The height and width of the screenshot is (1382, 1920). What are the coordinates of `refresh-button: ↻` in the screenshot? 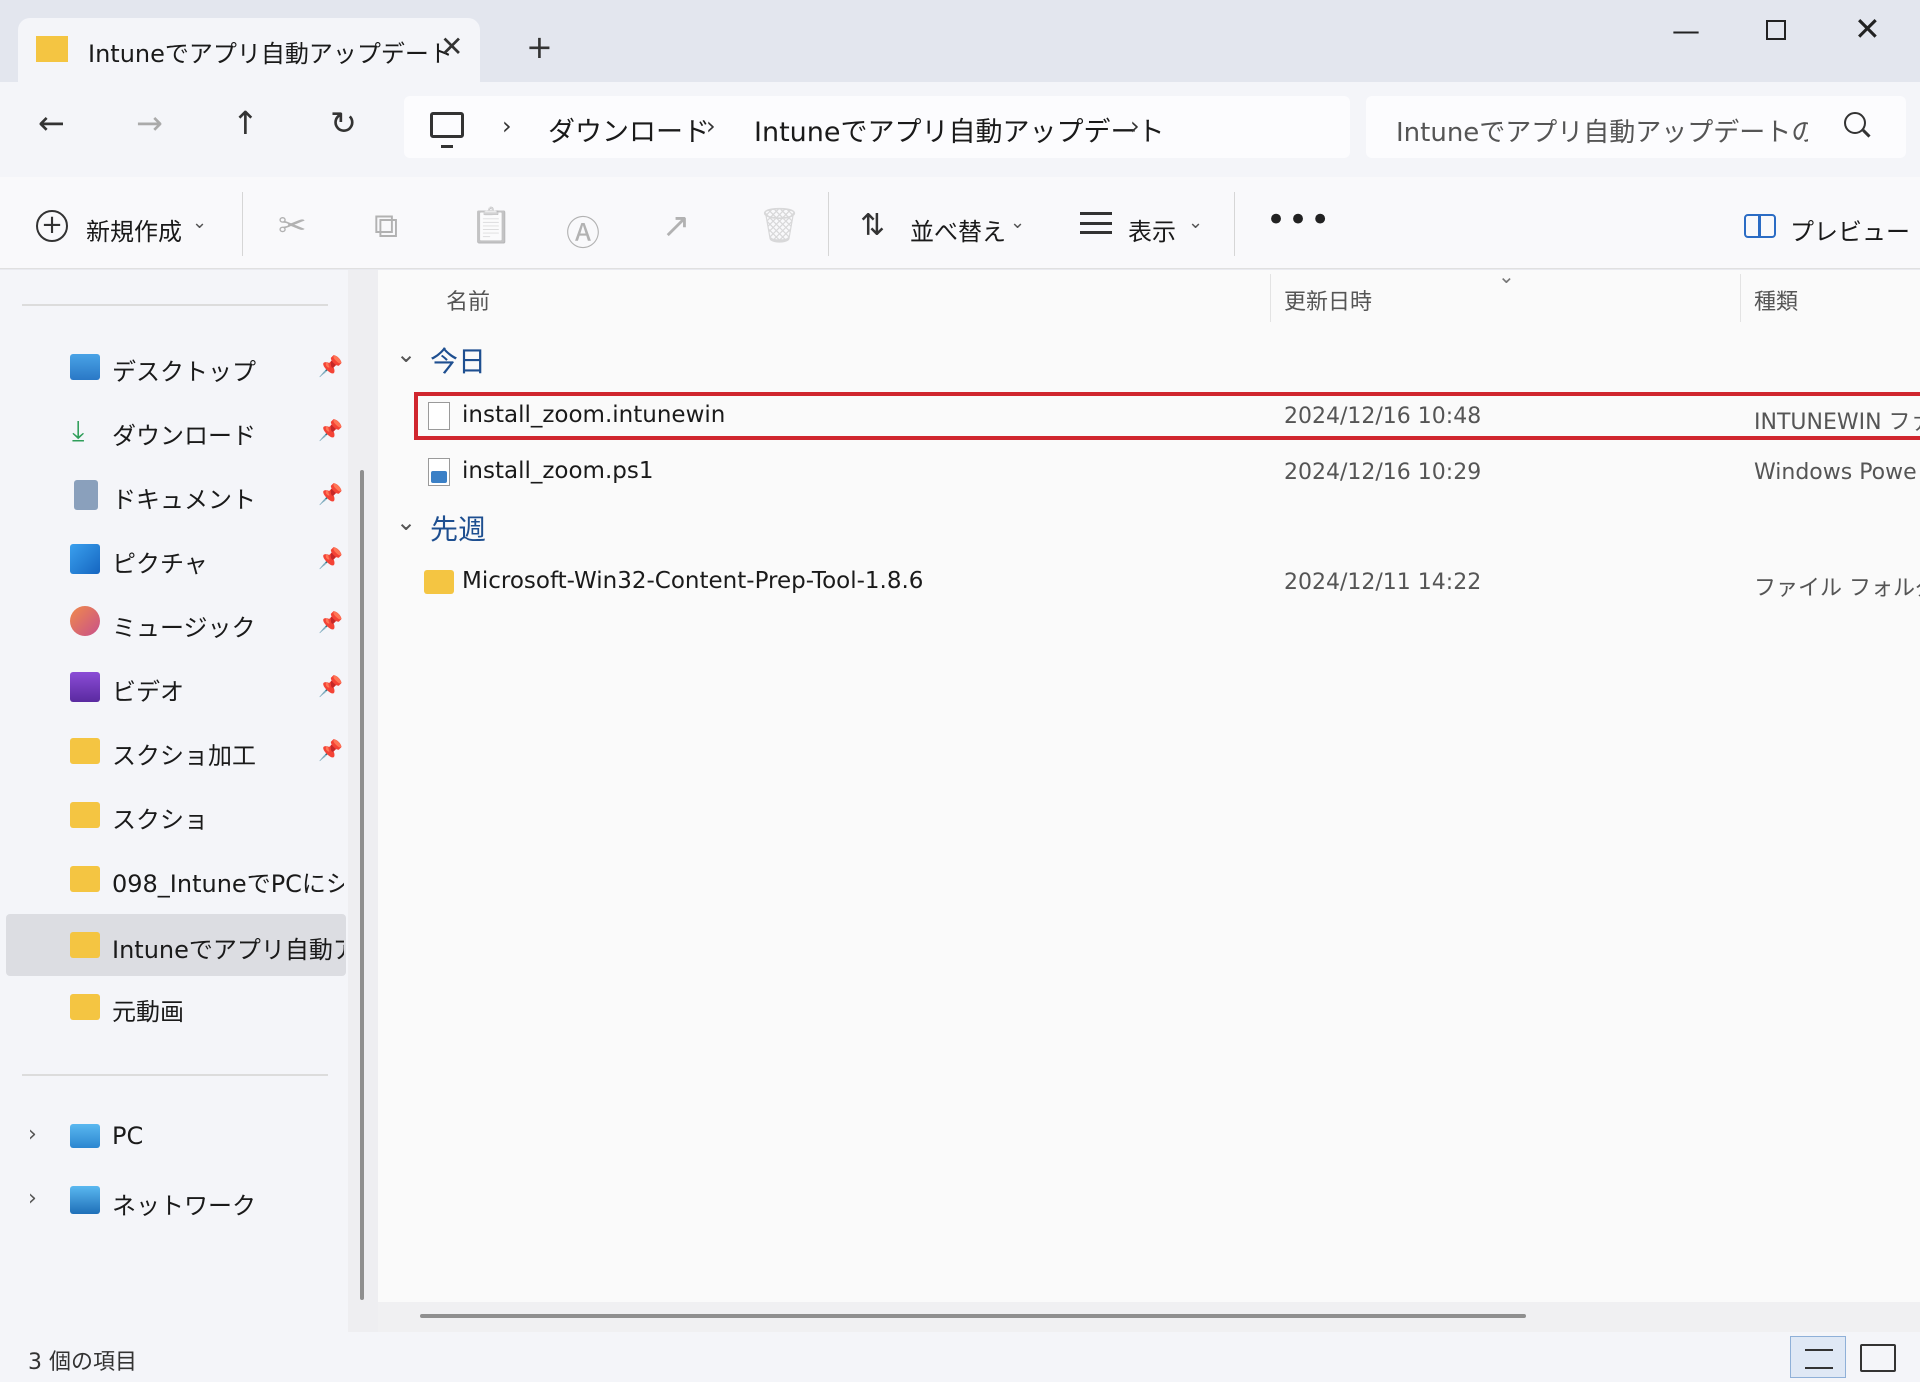 It's located at (343, 123).